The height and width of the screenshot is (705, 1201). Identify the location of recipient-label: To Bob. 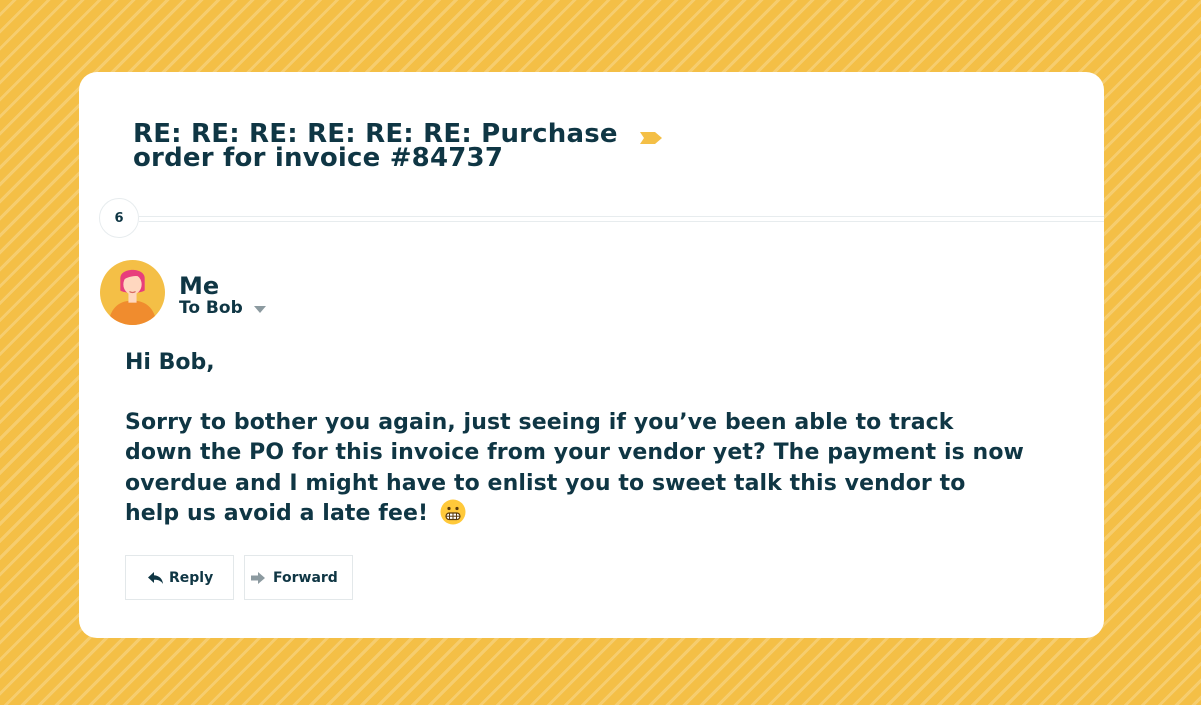
(211, 308).